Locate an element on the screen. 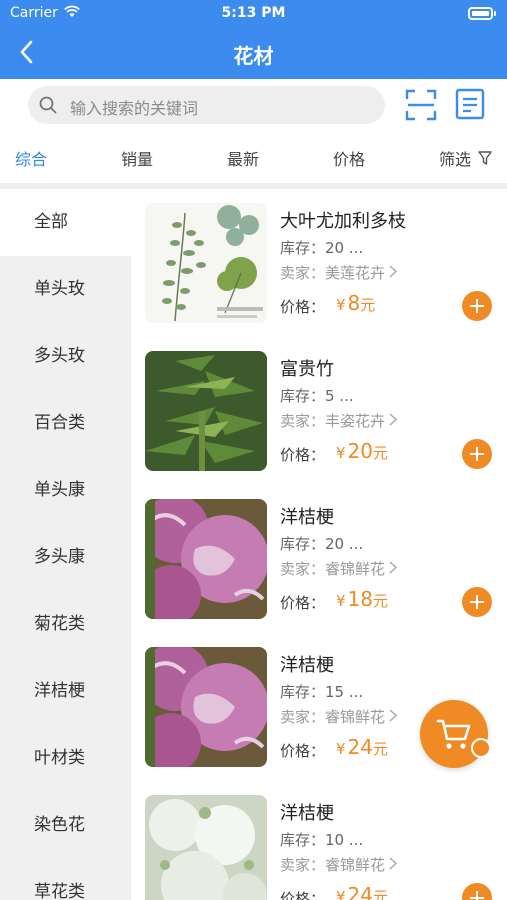 Image resolution: width=507 pixels, height=900 pixels. sidebar-item-single-rose: 单头玫 is located at coordinates (65, 289).